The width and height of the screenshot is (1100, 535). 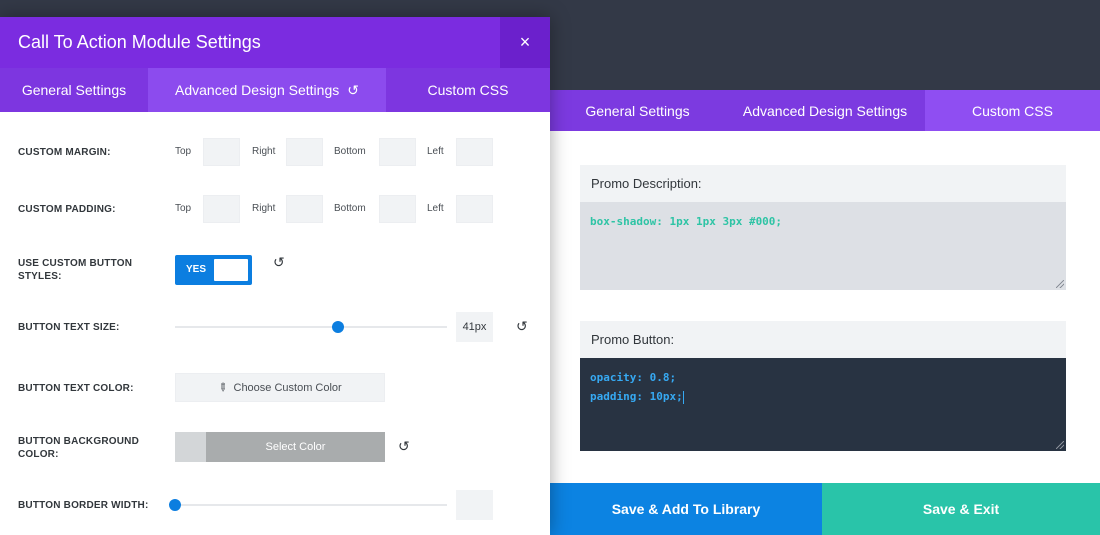 What do you see at coordinates (64, 152) in the screenshot?
I see `custom-margin-label: CUSTOM MARGIN:` at bounding box center [64, 152].